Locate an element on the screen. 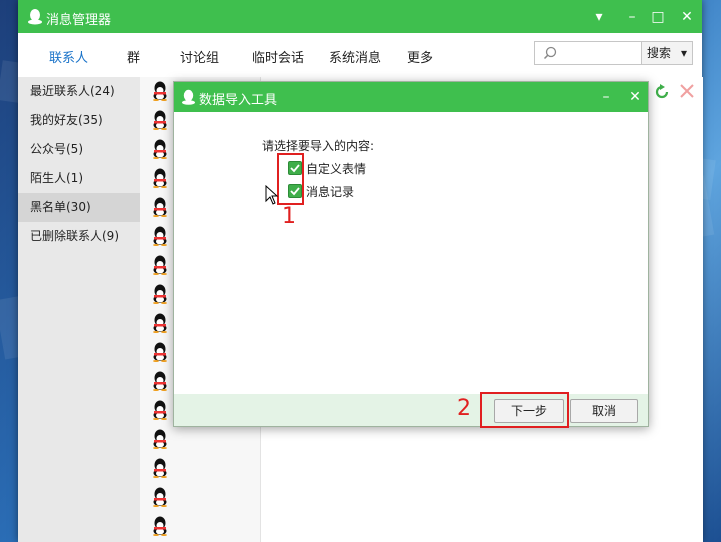 This screenshot has width=721, height=542. nav-tabs: 联系人 群 讨论组 临时会话 系统消息 更多 搜索 ▾ is located at coordinates (360, 55).